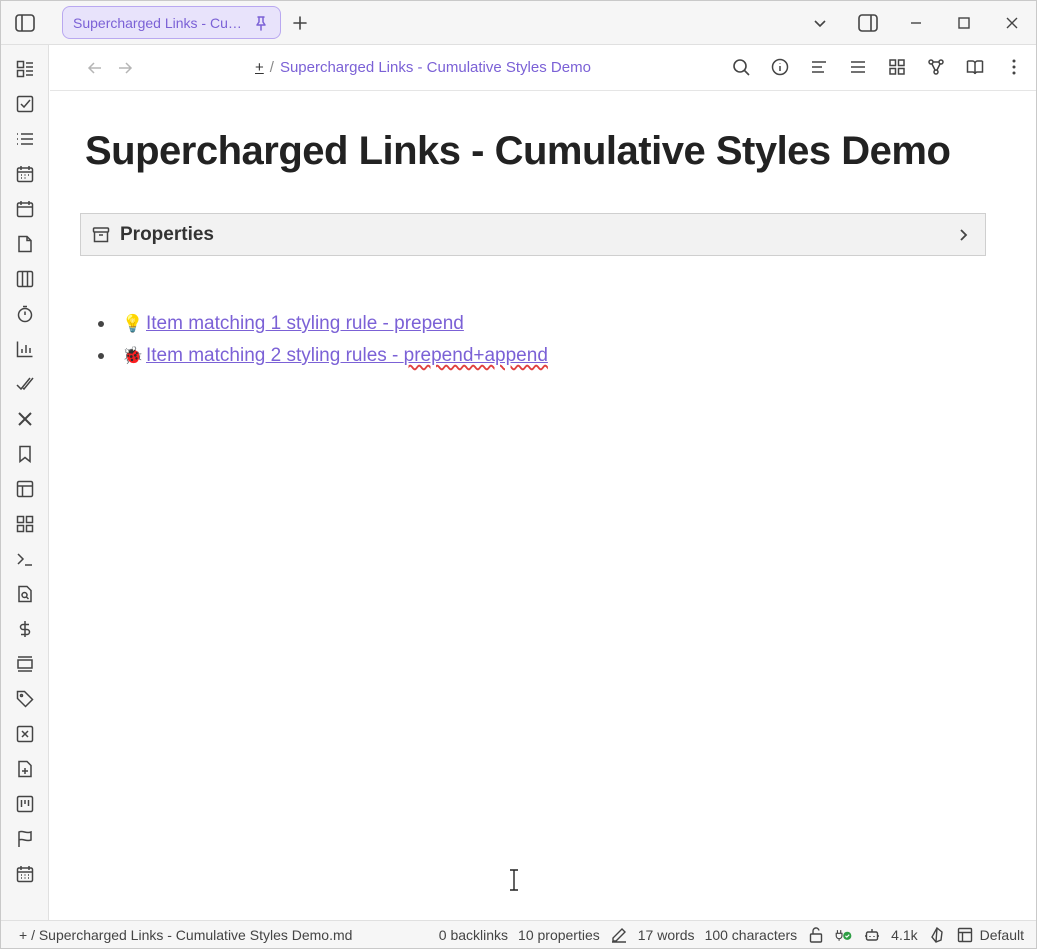 The height and width of the screenshot is (949, 1037). What do you see at coordinates (305, 324) in the screenshot?
I see `internal-link: Item matching 1 styling rule - prepend` at bounding box center [305, 324].